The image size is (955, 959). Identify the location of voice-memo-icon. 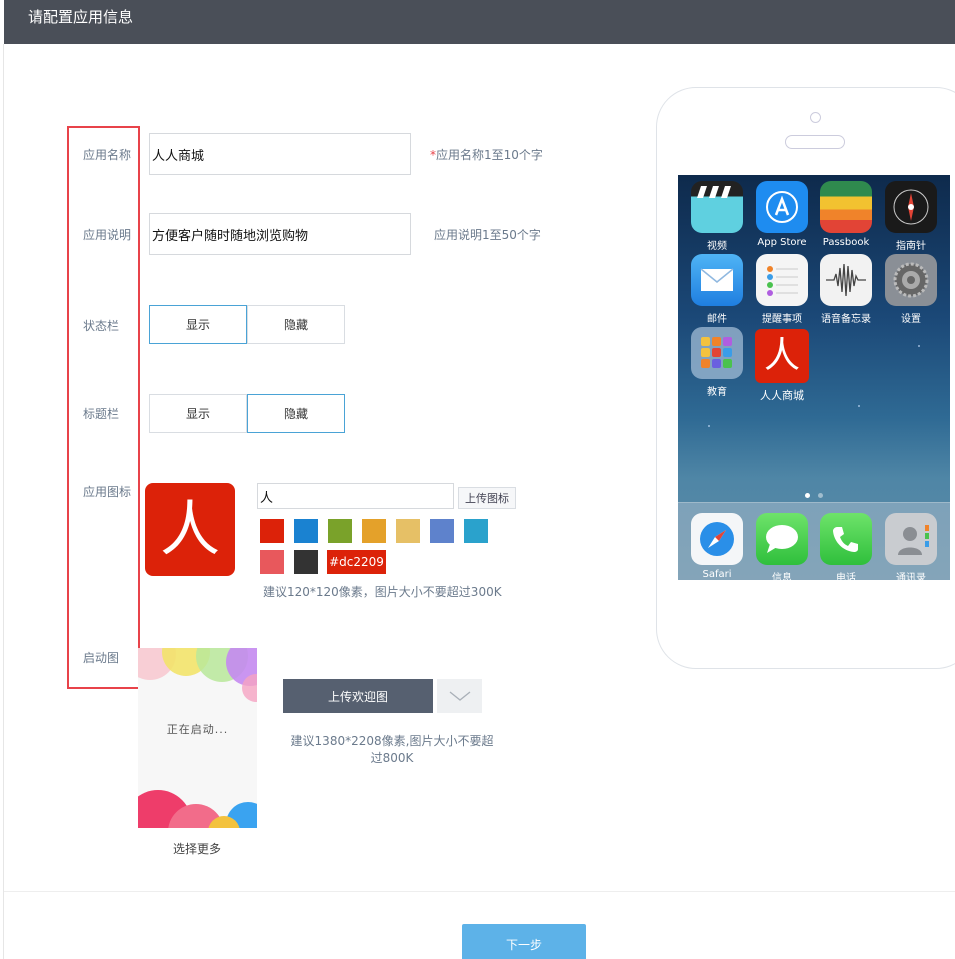
(846, 280).